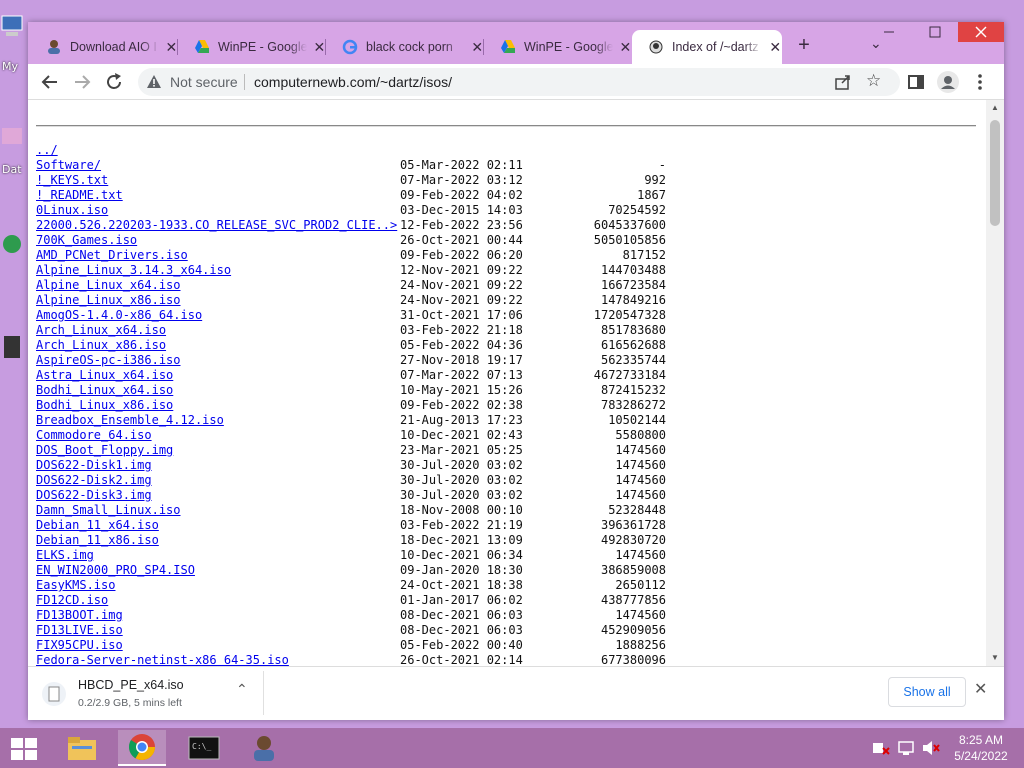 This screenshot has height=768, width=1024. What do you see at coordinates (108, 510) in the screenshot?
I see `file-link: Damn_Small_Linux.iso` at bounding box center [108, 510].